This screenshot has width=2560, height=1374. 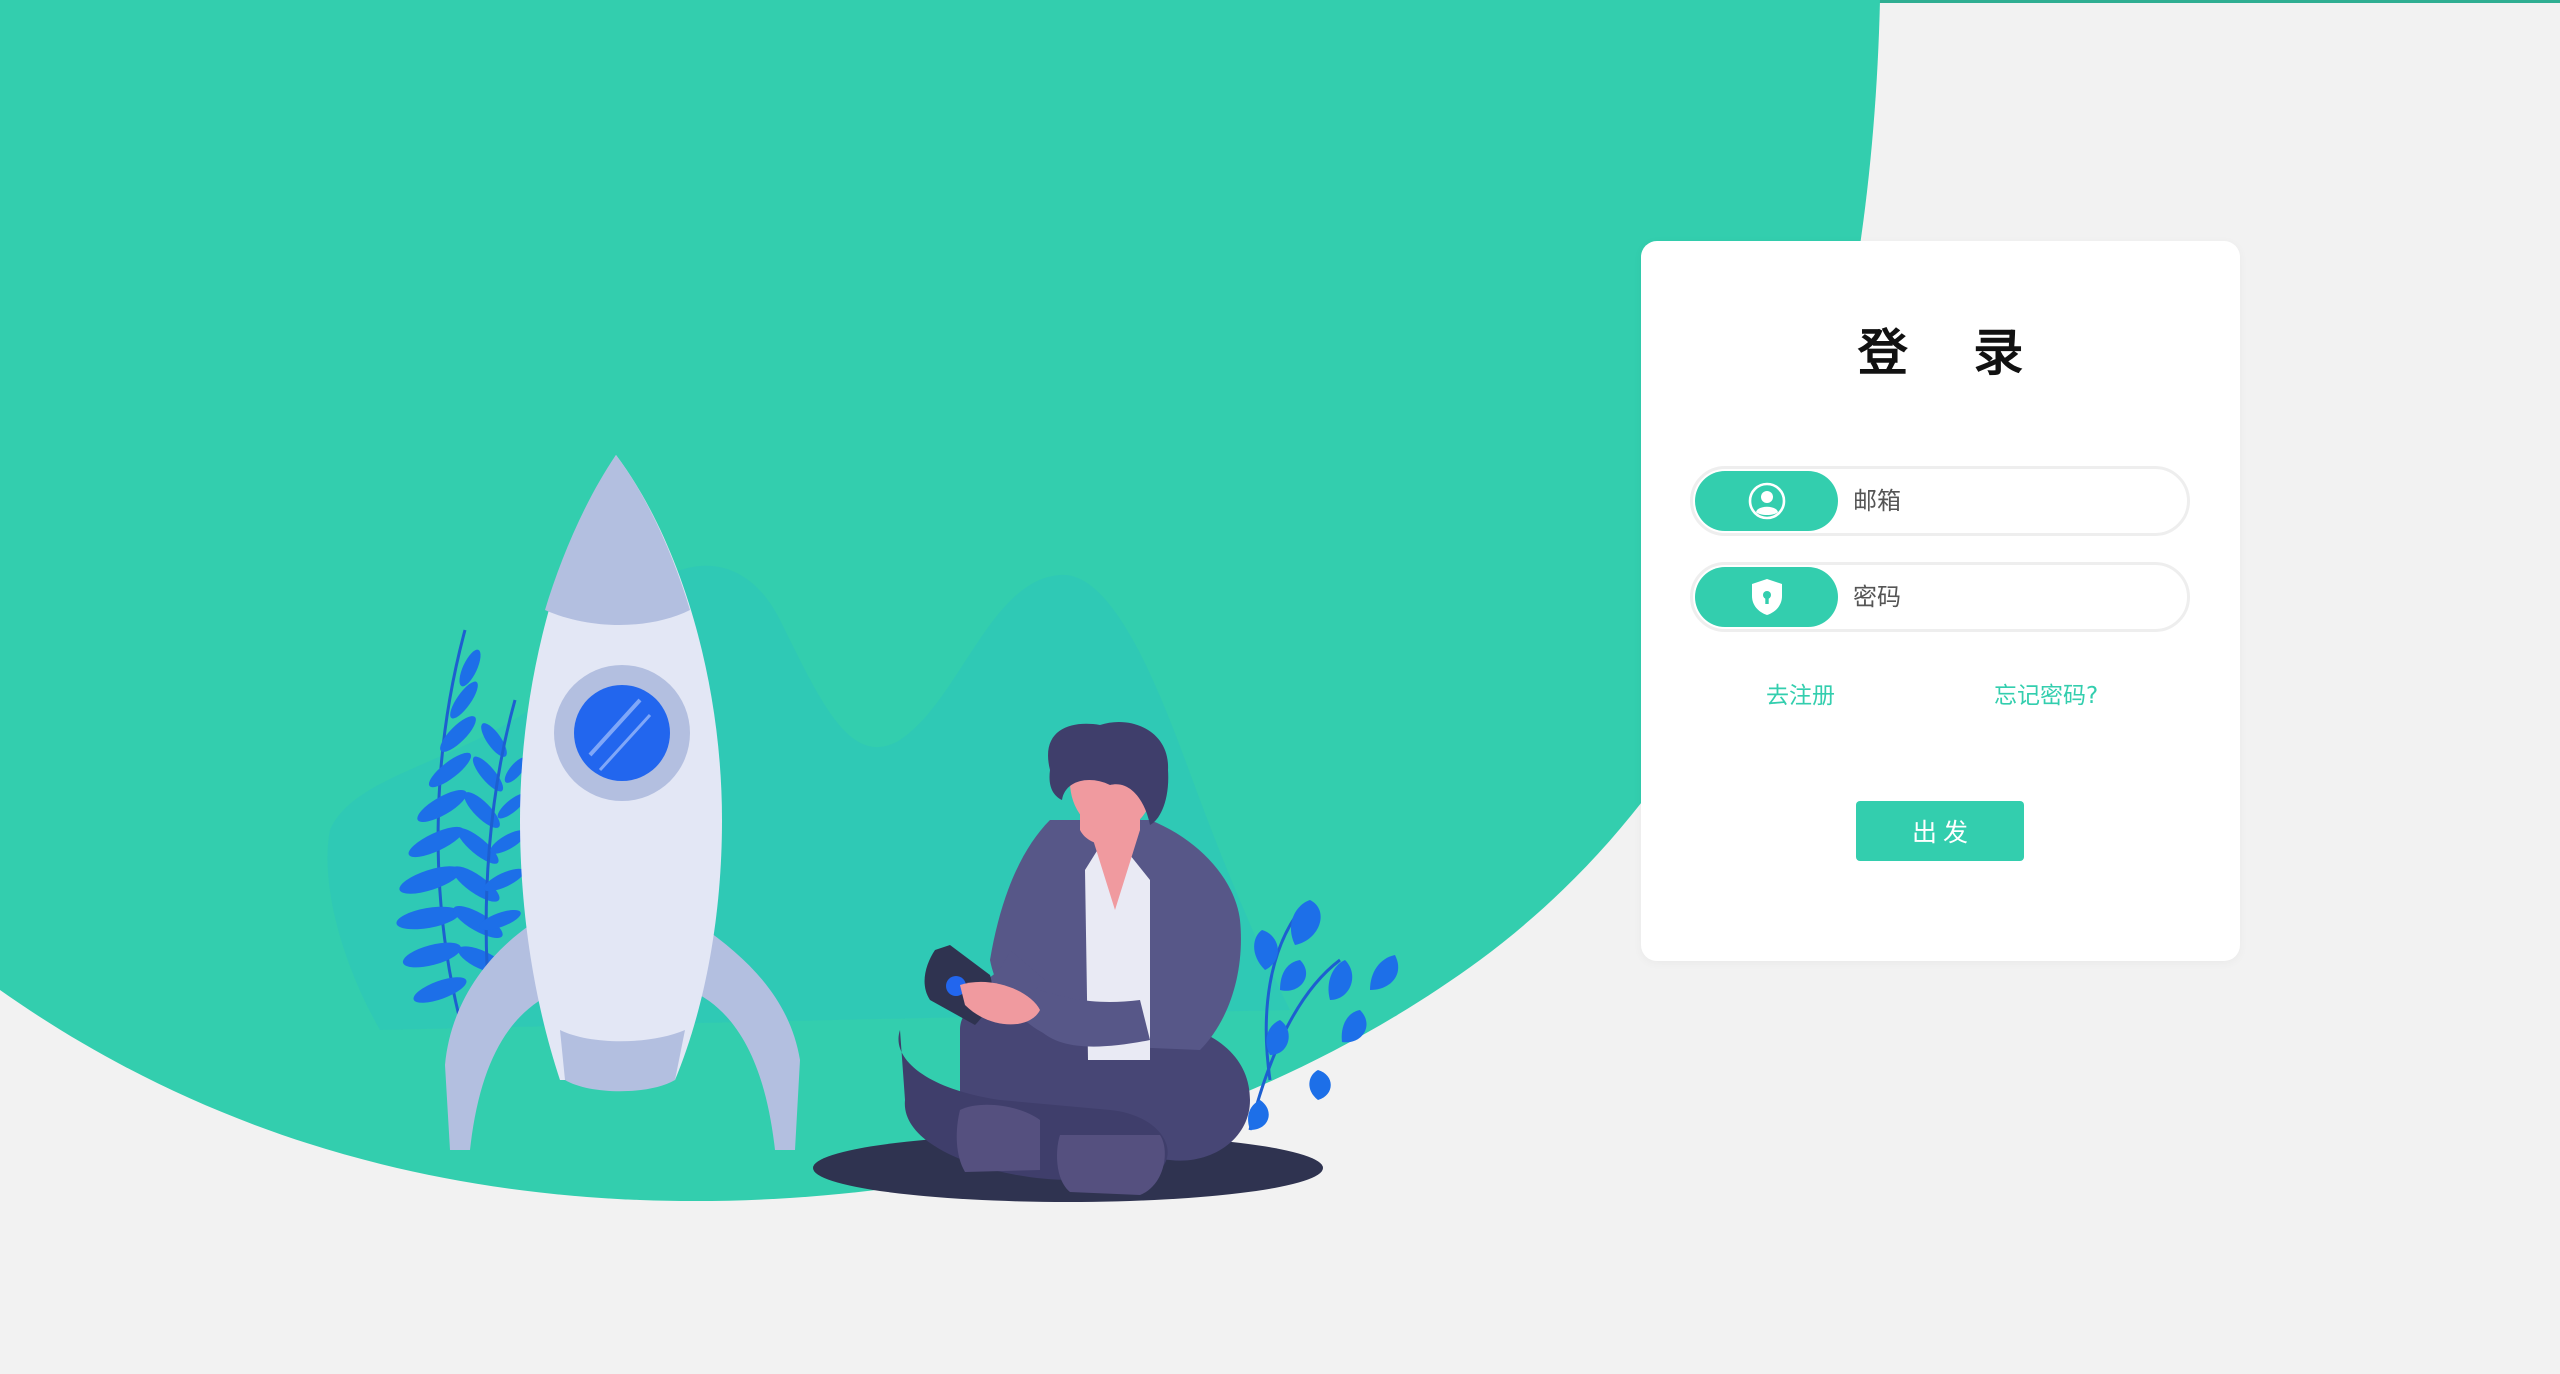 I want to click on password-icon-pill, so click(x=1766, y=597).